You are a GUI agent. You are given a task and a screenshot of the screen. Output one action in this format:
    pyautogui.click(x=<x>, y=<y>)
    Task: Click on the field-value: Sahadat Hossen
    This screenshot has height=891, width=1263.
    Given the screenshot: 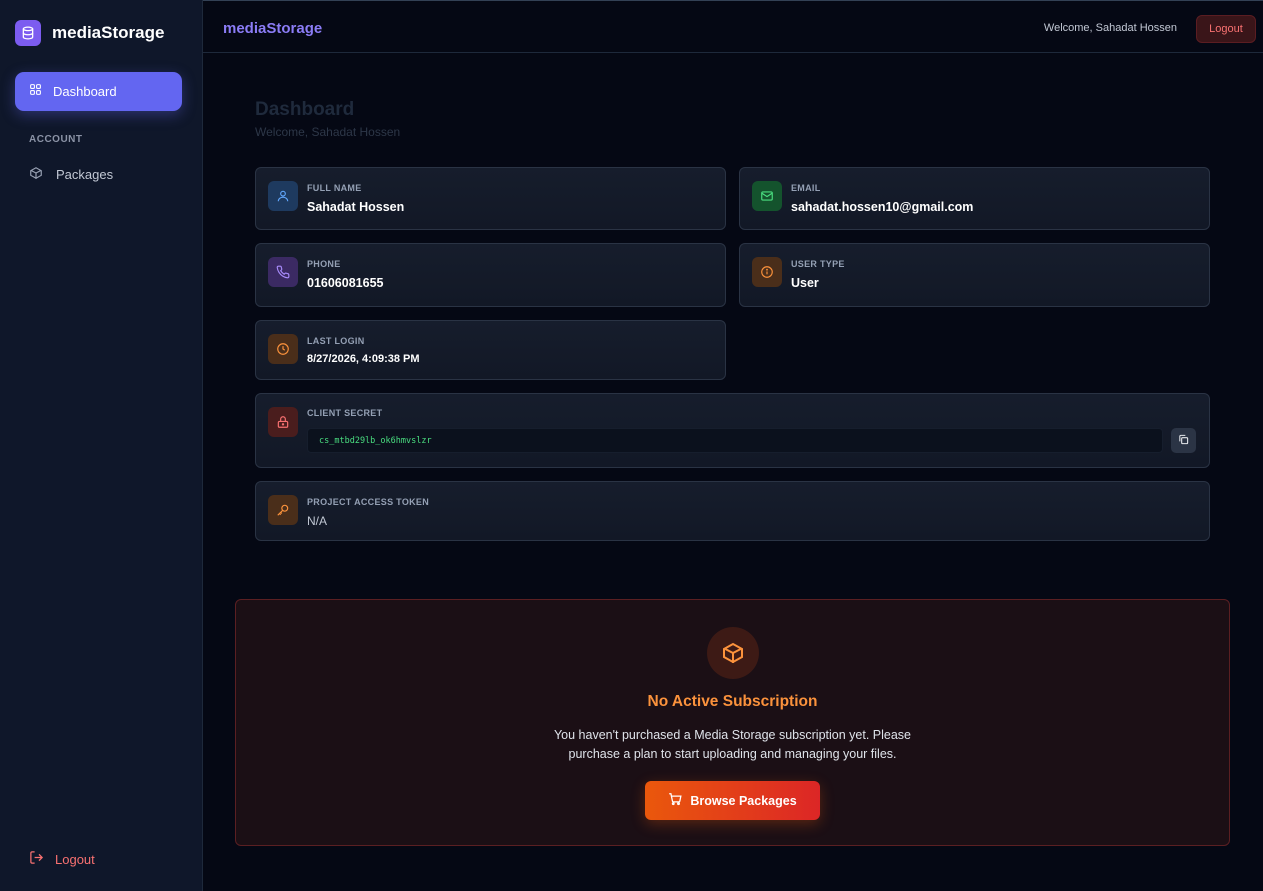 What is the action you would take?
    pyautogui.click(x=356, y=207)
    